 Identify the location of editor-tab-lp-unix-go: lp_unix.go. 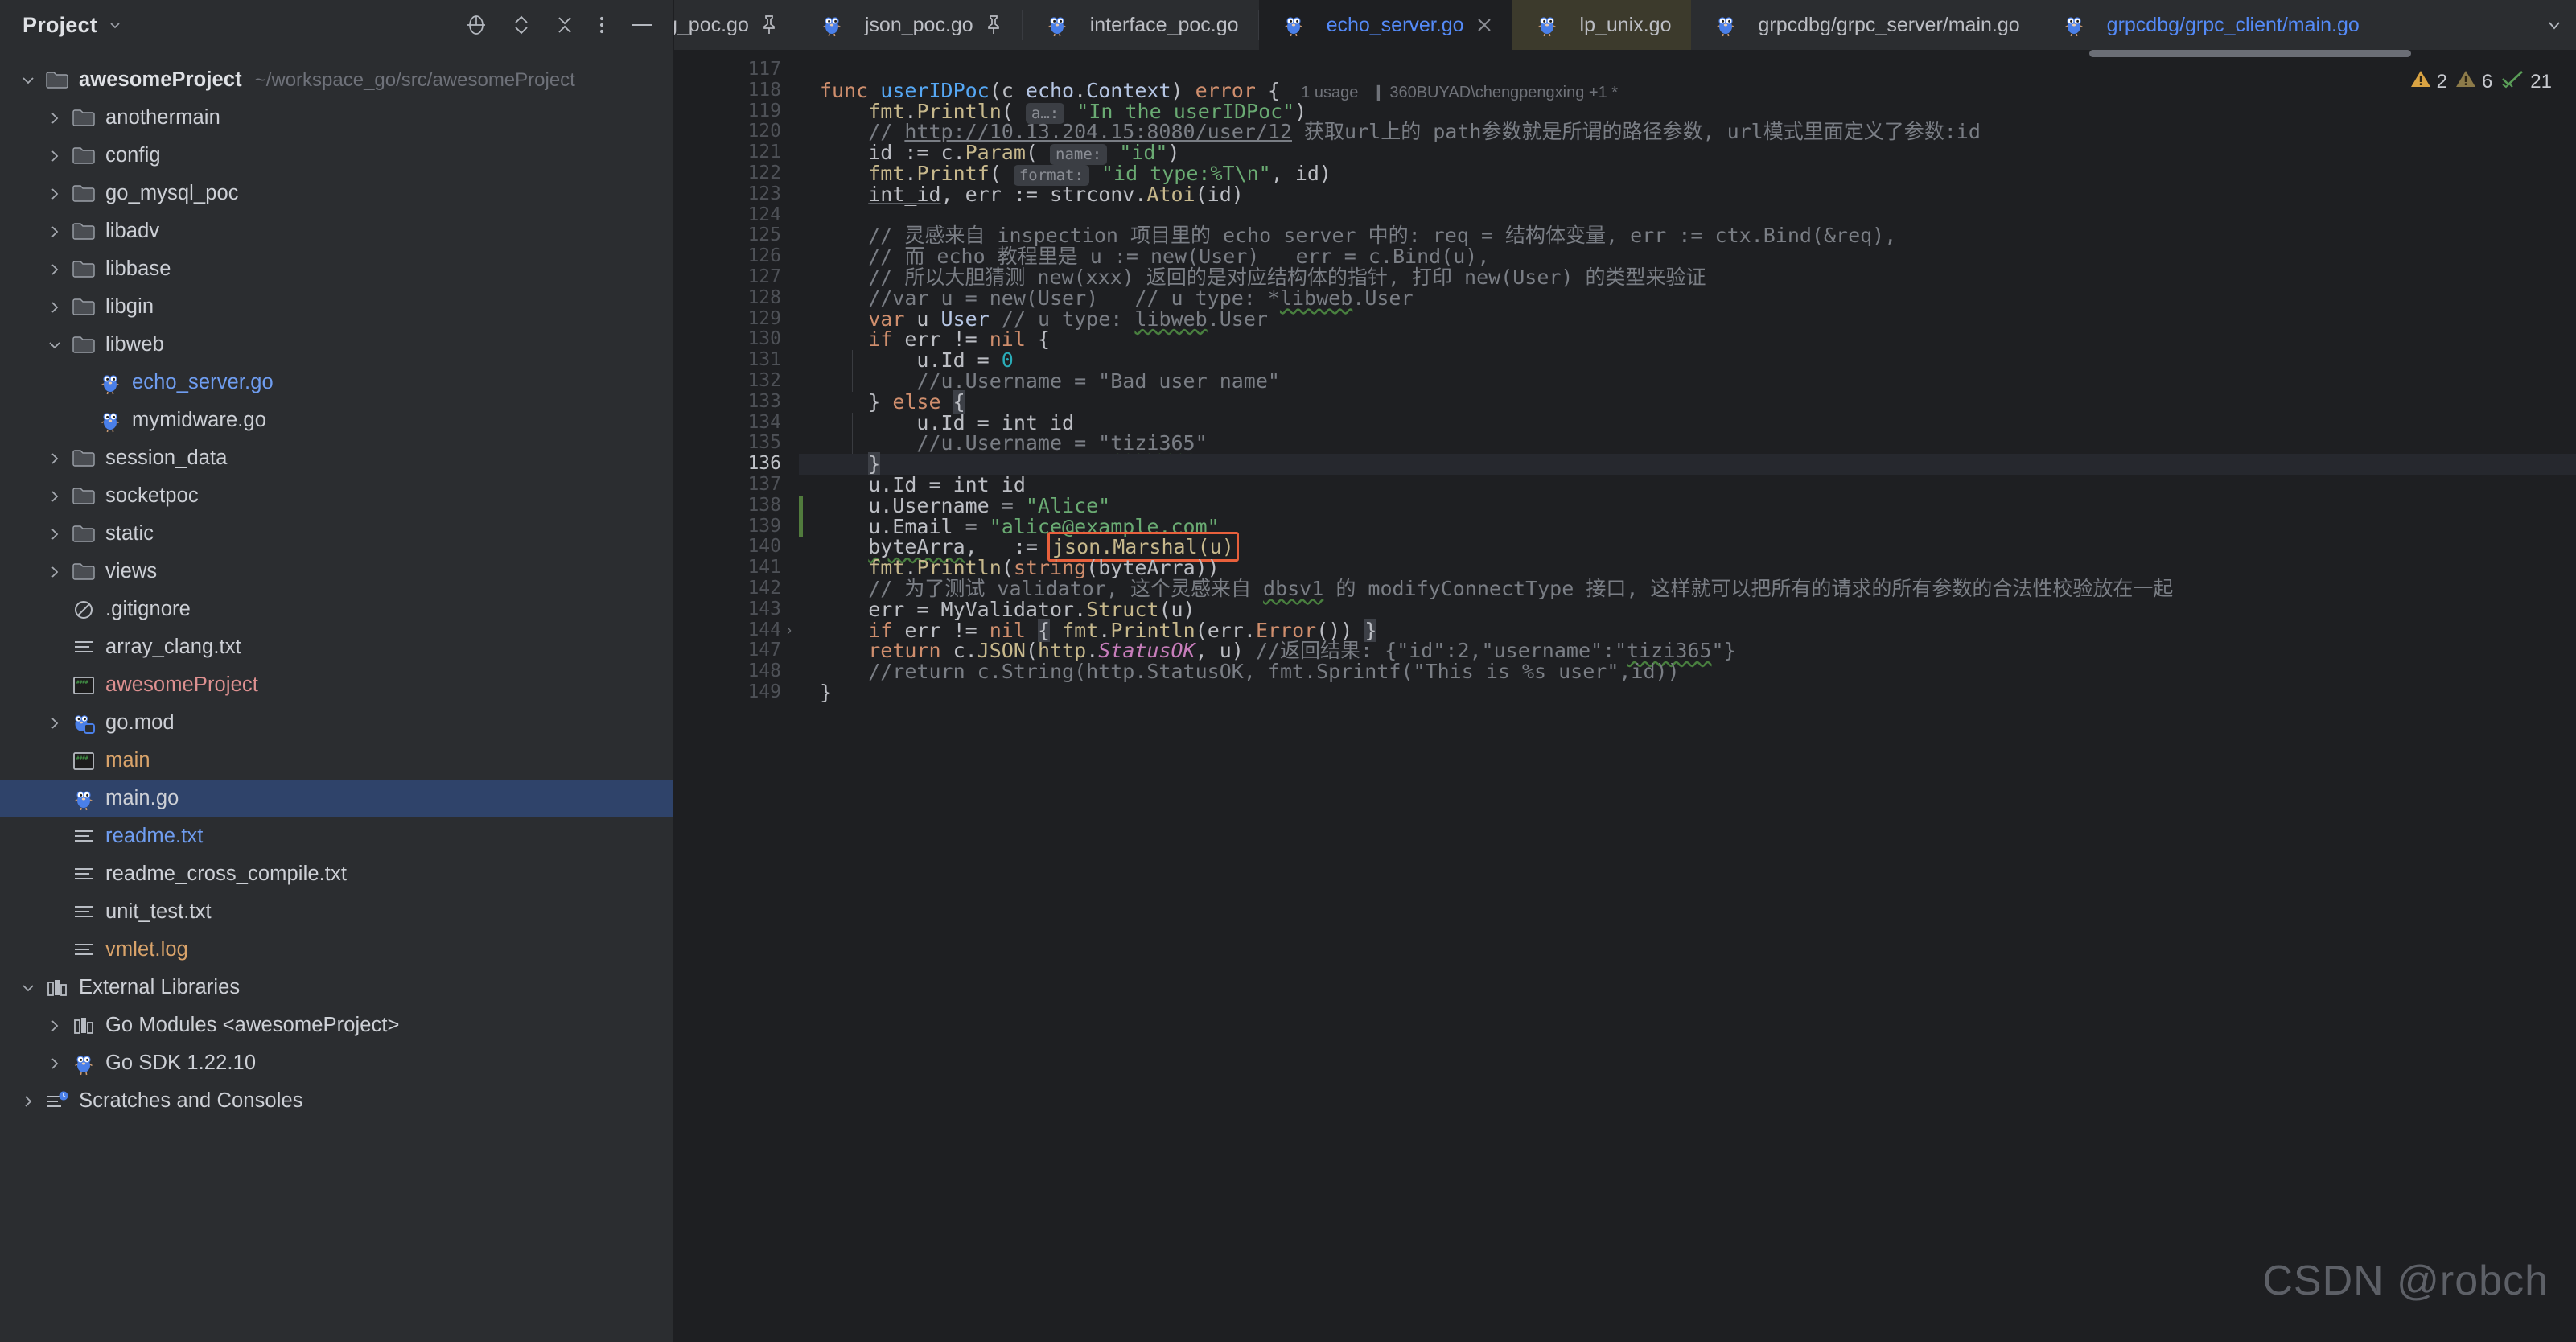
(1601, 25).